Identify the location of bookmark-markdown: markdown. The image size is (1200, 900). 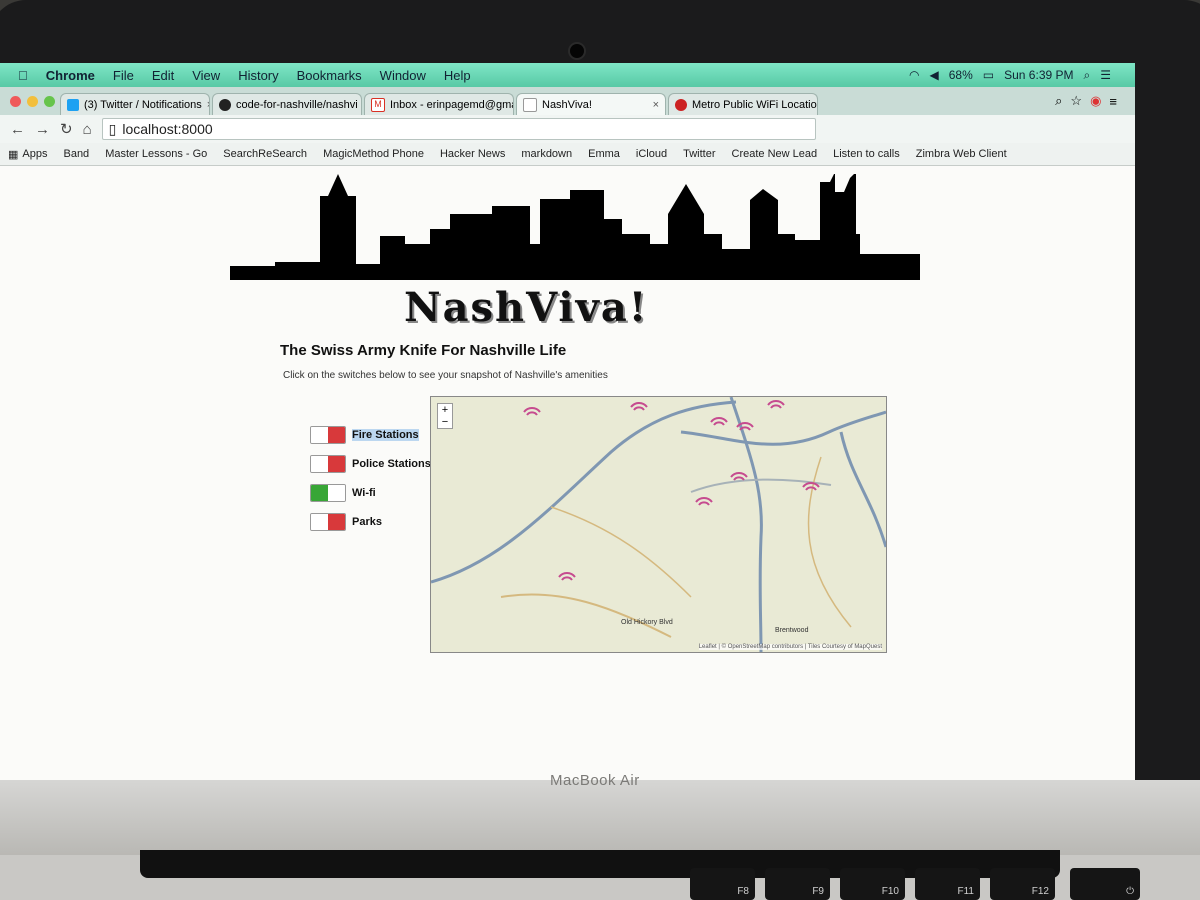
(546, 154).